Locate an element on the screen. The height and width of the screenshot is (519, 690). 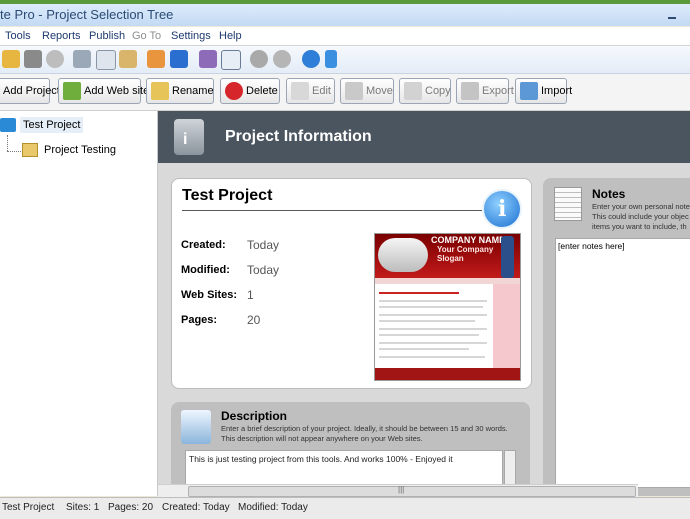
info-icon: i is located at coordinates (502, 209).